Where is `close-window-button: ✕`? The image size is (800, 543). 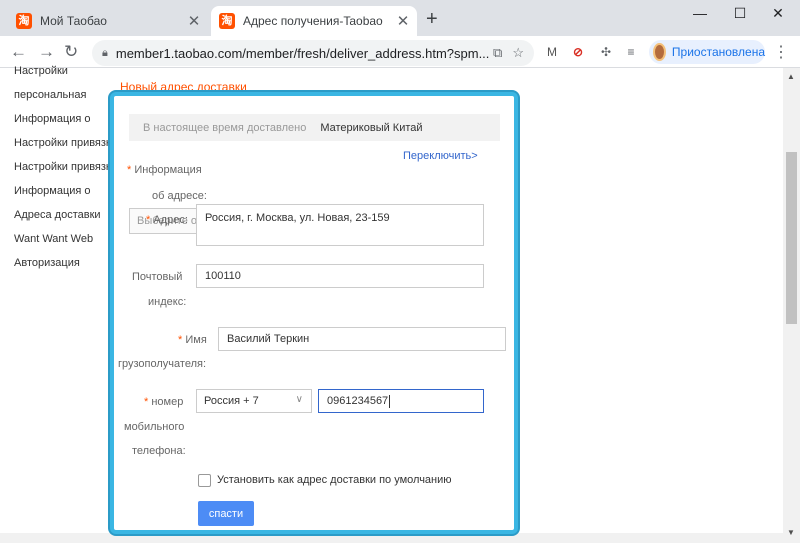 close-window-button: ✕ is located at coordinates (778, 13).